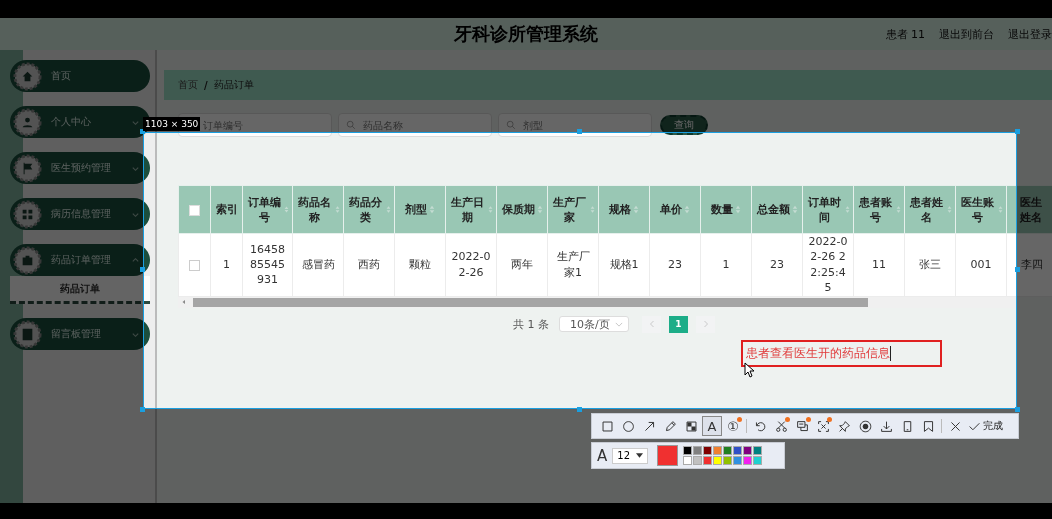 Image resolution: width=1052 pixels, height=519 pixels. What do you see at coordinates (420, 265) in the screenshot?
I see `table-cell: 颗粒` at bounding box center [420, 265].